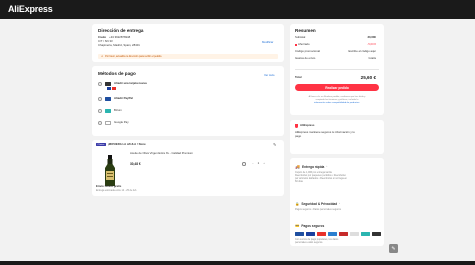 The image size is (475, 265). Describe the element at coordinates (307, 125) in the screenshot. I see `trust-brand: AliExpress` at that location.